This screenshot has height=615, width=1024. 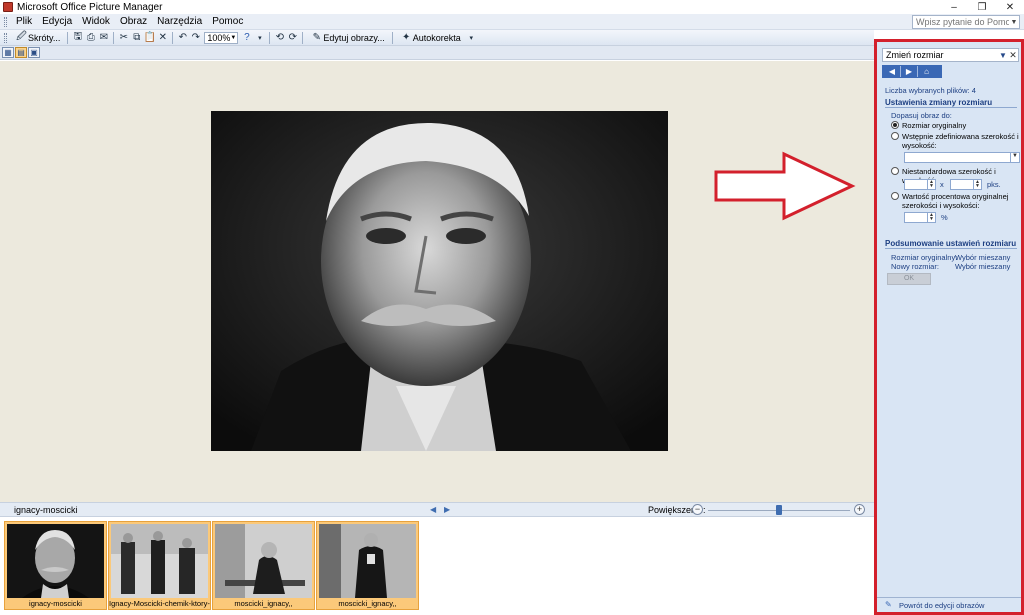 I want to click on percent-stepper: ▲ ▼, so click(x=920, y=217).